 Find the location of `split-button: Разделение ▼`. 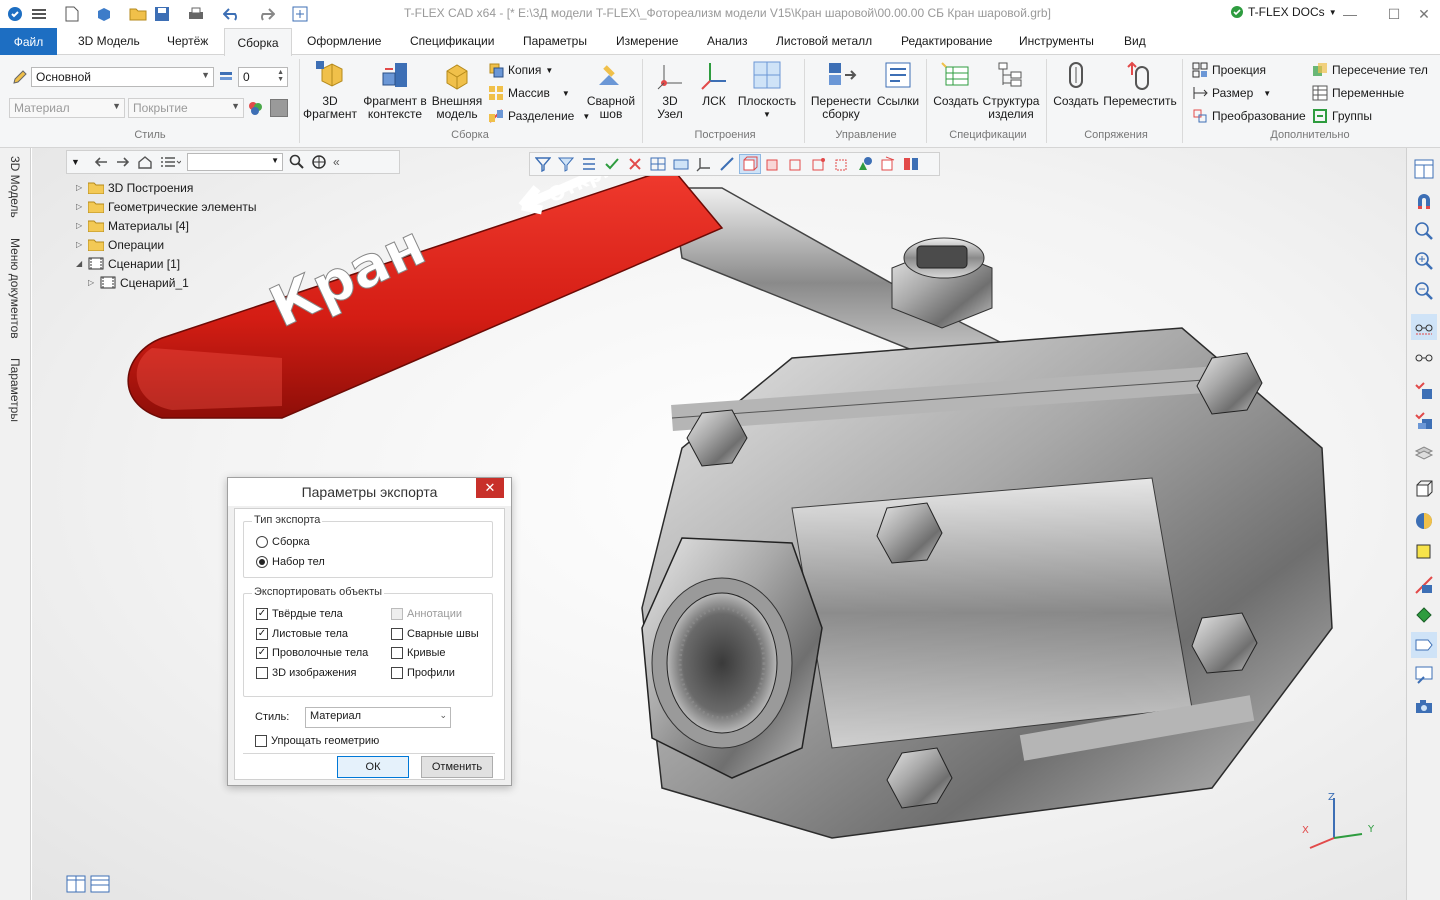

split-button: Разделение ▼ is located at coordinates (539, 116).